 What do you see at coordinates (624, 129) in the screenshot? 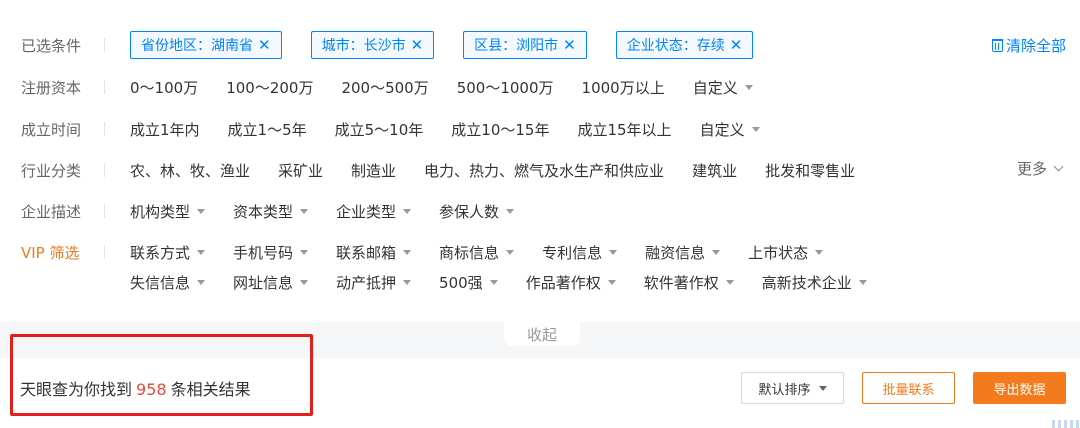
I see `founded-option: 成立15年以上` at bounding box center [624, 129].